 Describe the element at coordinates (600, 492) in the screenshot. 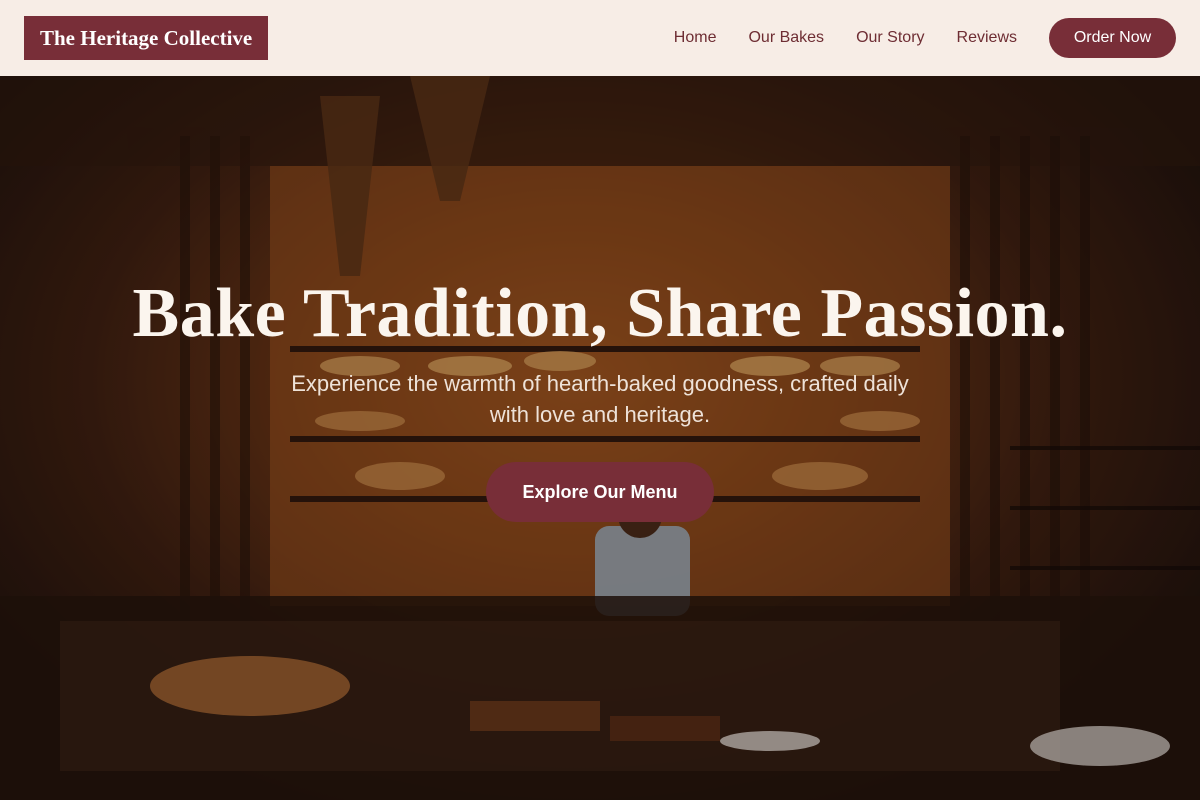

I see `explore-menu-button: Explore Our Menu` at that location.